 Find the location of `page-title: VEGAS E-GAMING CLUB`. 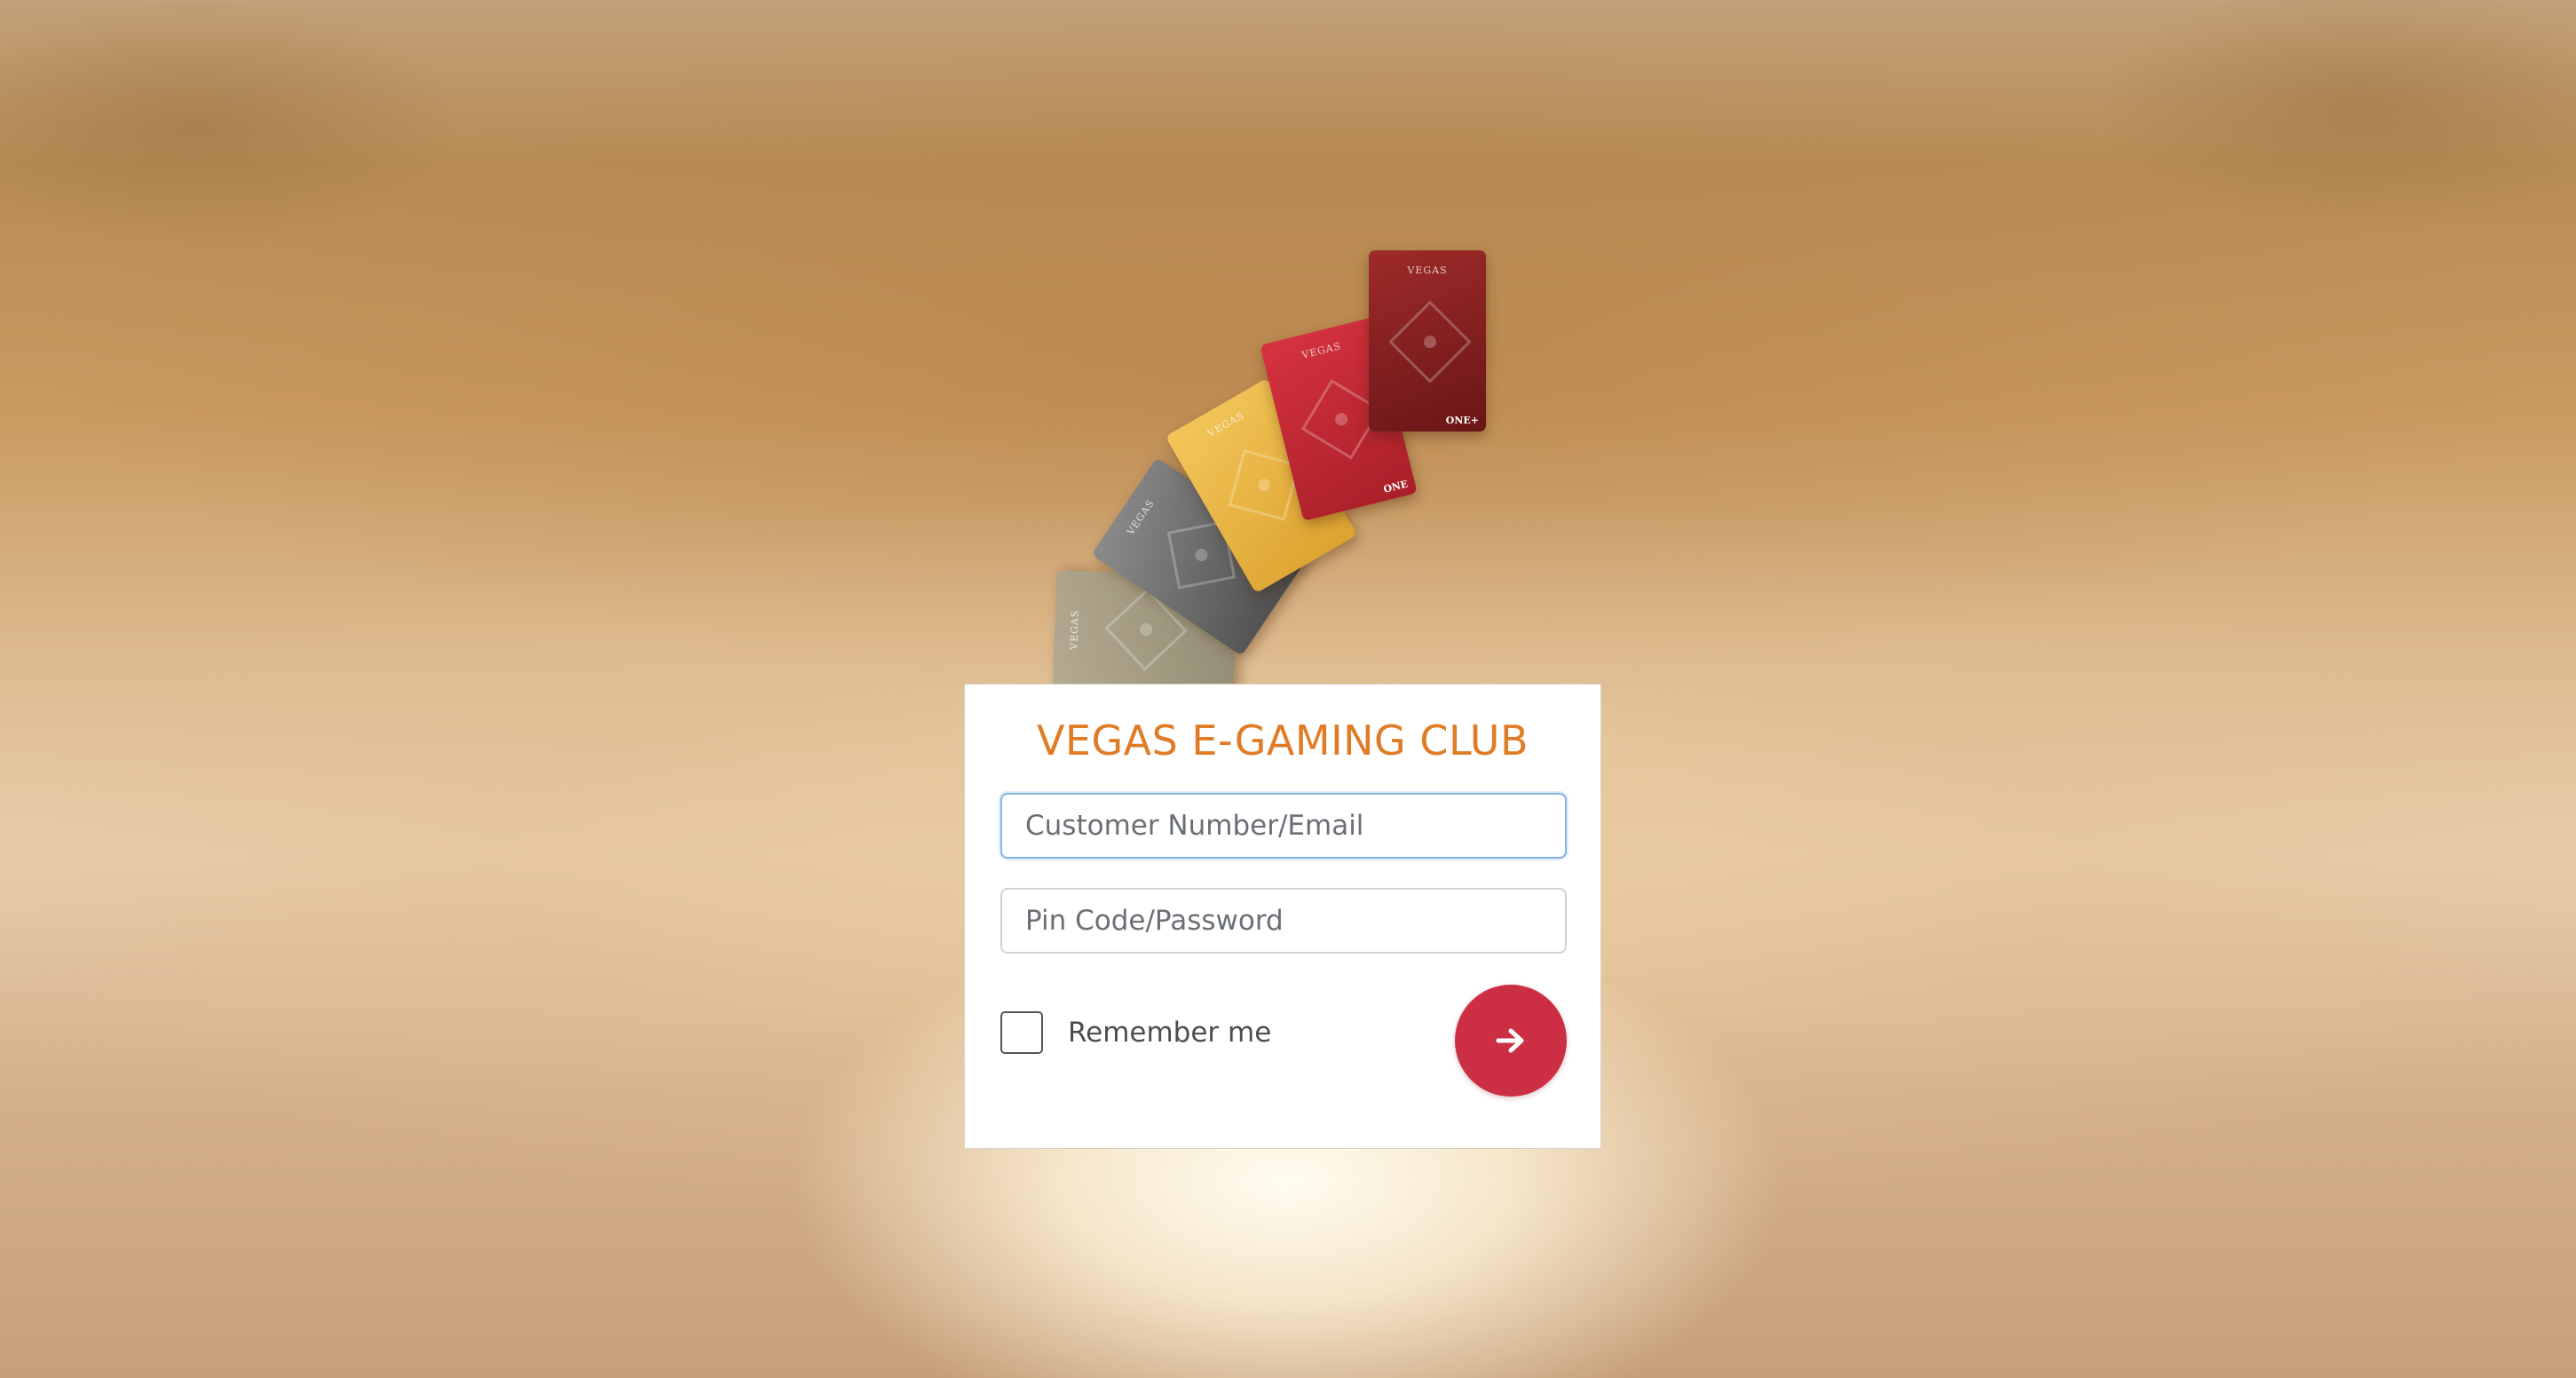

page-title: VEGAS E-GAMING CLUB is located at coordinates (1282, 740).